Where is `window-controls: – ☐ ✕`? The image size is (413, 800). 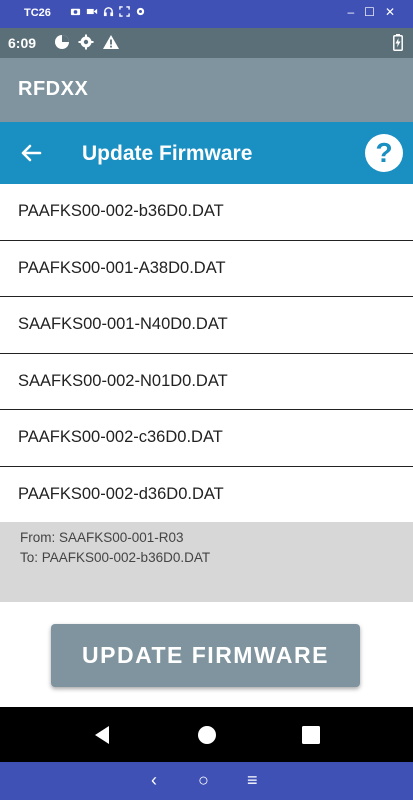
window-controls: – ☐ ✕ is located at coordinates (371, 12).